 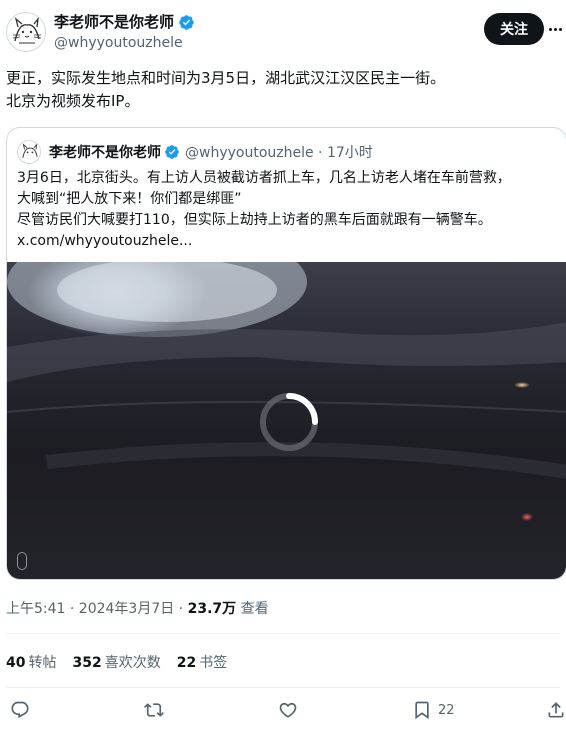 What do you see at coordinates (105, 152) in the screenshot?
I see `quoted-author-name: 李老师不是你老师` at bounding box center [105, 152].